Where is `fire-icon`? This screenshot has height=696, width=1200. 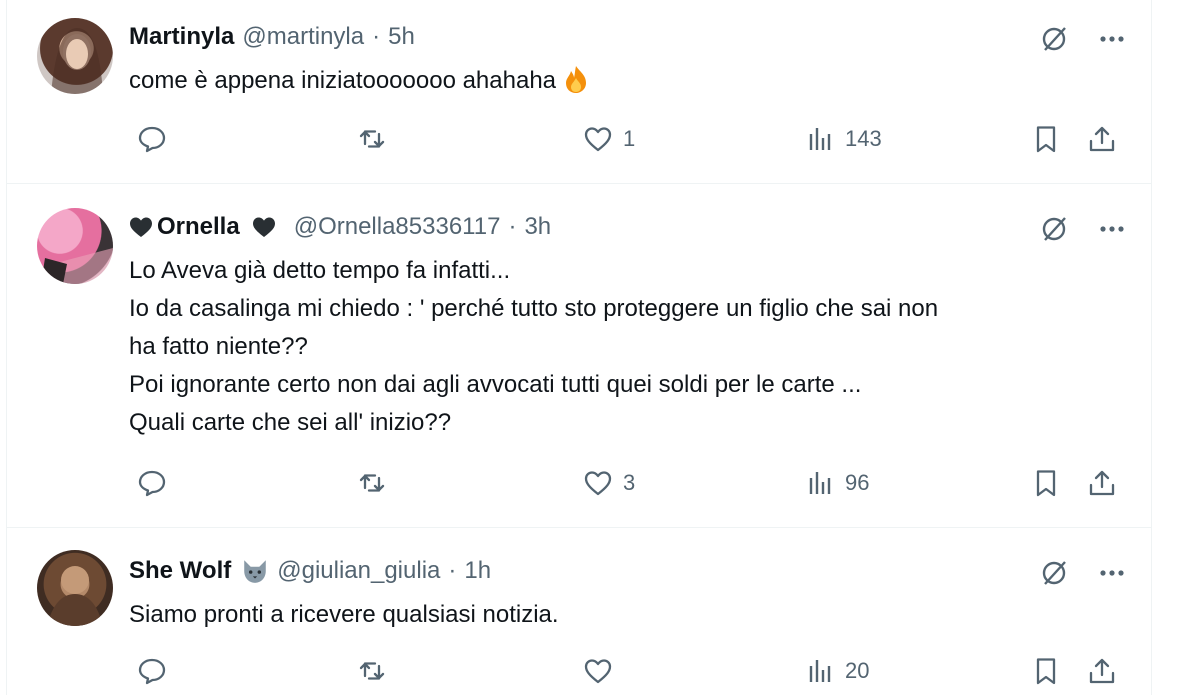
fire-icon is located at coordinates (576, 79).